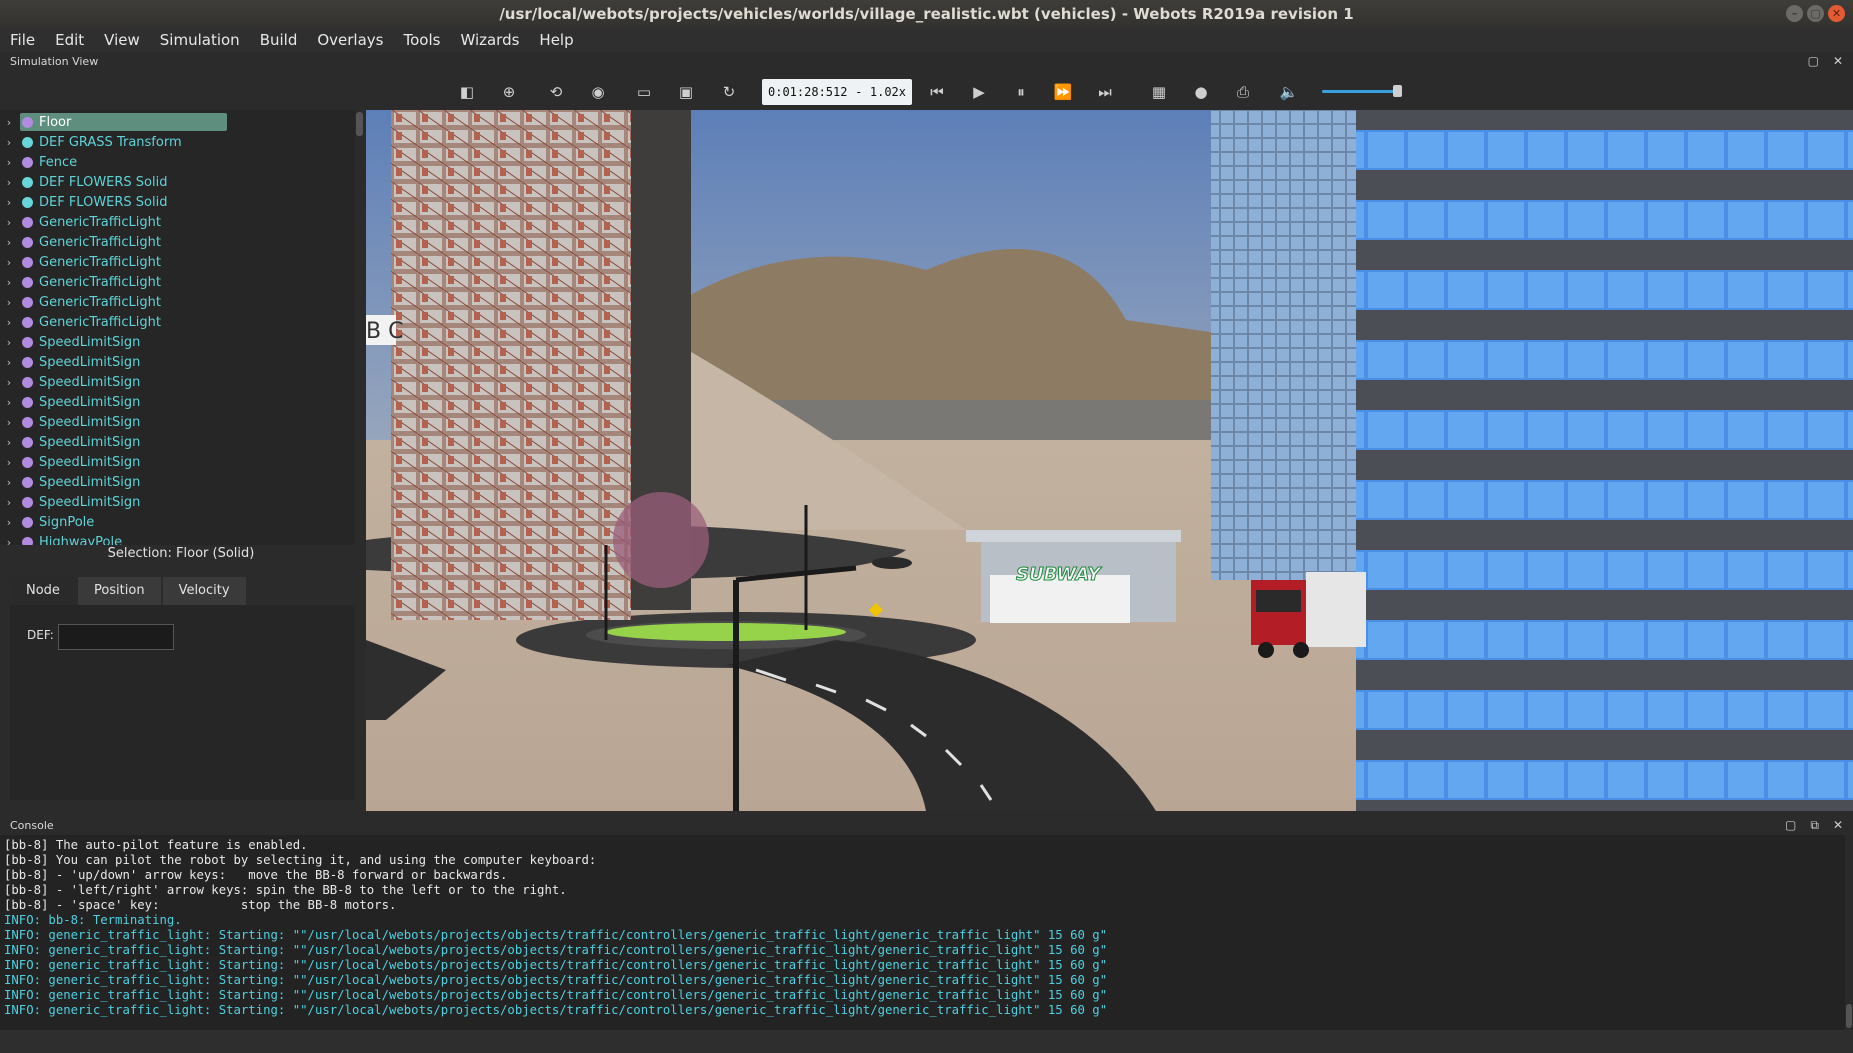  Describe the element at coordinates (279, 40) in the screenshot. I see `menu-build: Build` at that location.